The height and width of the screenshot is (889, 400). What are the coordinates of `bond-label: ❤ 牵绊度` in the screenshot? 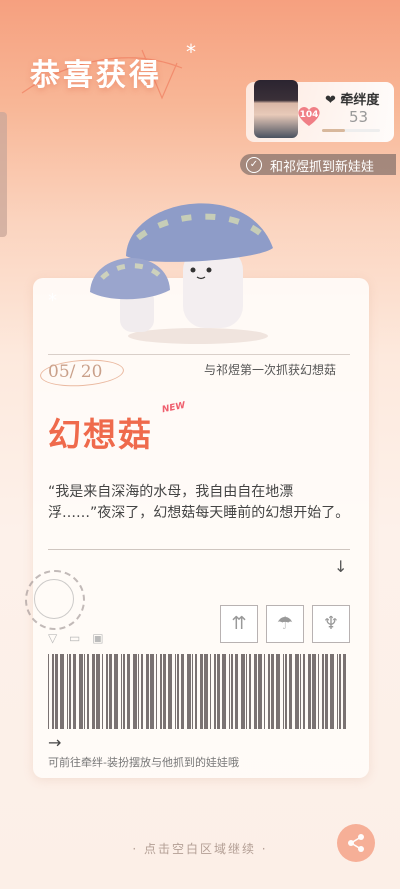 It's located at (352, 100).